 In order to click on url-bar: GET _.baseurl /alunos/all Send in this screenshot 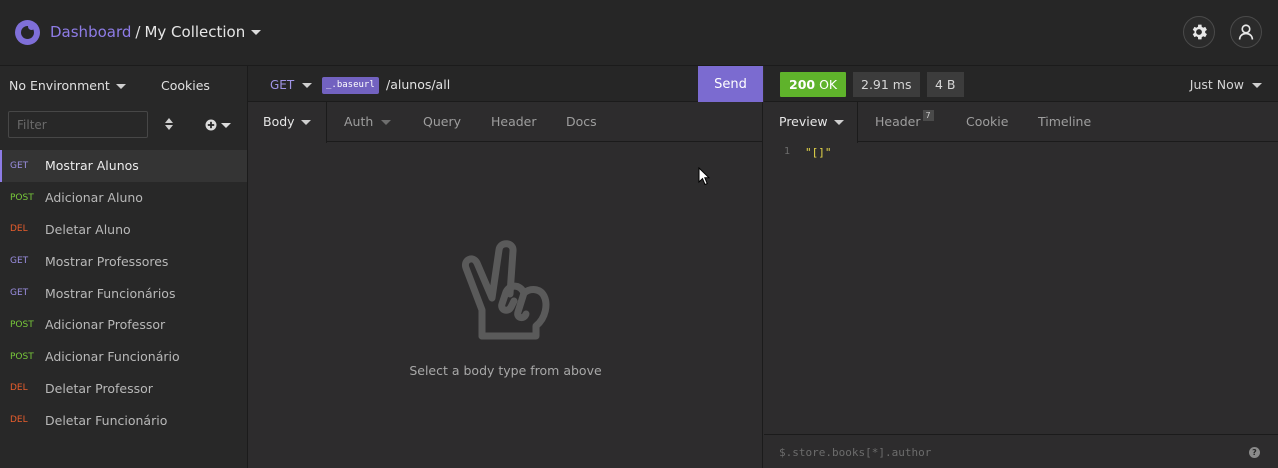, I will do `click(505, 84)`.